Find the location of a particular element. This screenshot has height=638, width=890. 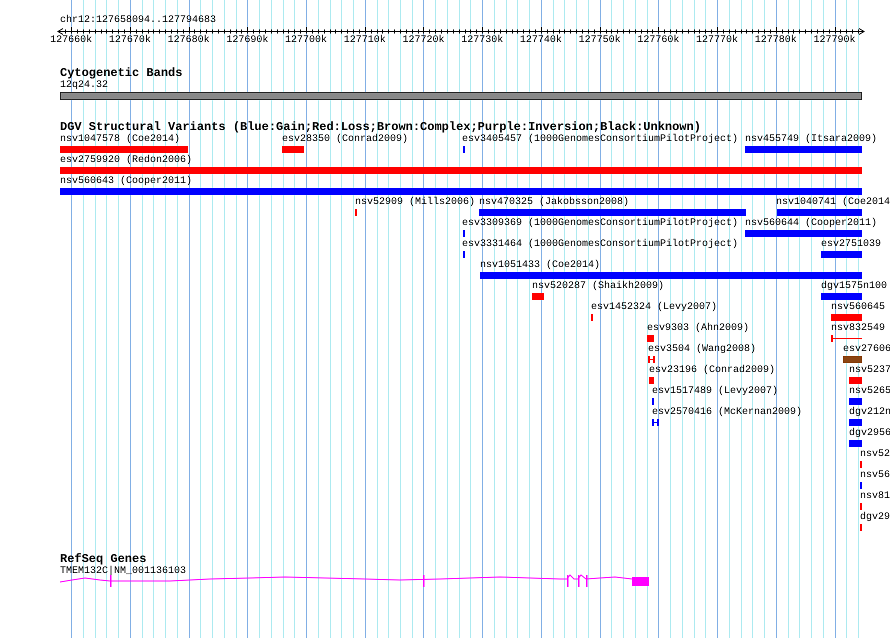

tick-label: 127680k is located at coordinates (189, 41).